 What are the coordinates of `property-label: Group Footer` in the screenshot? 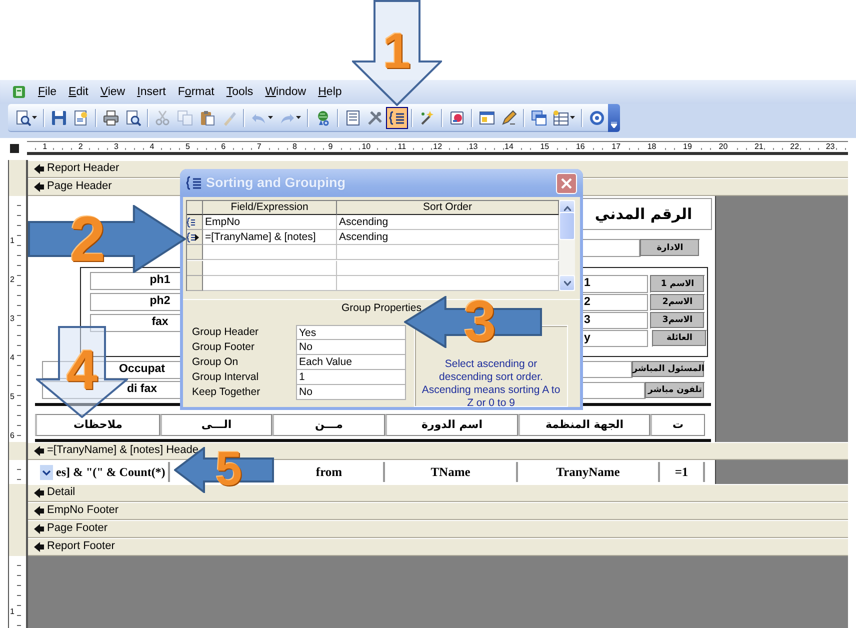 It's located at (224, 347).